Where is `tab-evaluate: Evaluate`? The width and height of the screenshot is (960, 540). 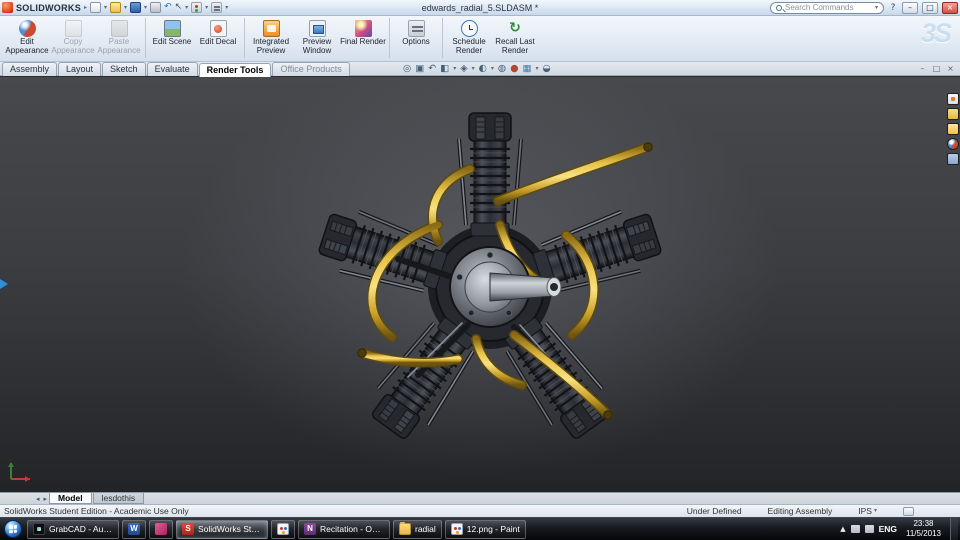
tab-evaluate: Evaluate is located at coordinates (172, 69).